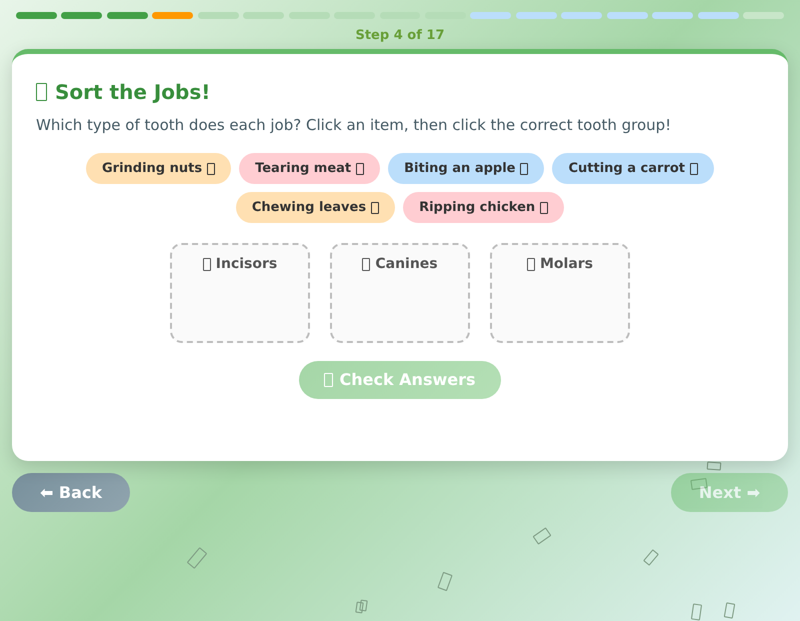 This screenshot has width=800, height=621. What do you see at coordinates (483, 207) in the screenshot?
I see `job-chip: Ripping chicken` at bounding box center [483, 207].